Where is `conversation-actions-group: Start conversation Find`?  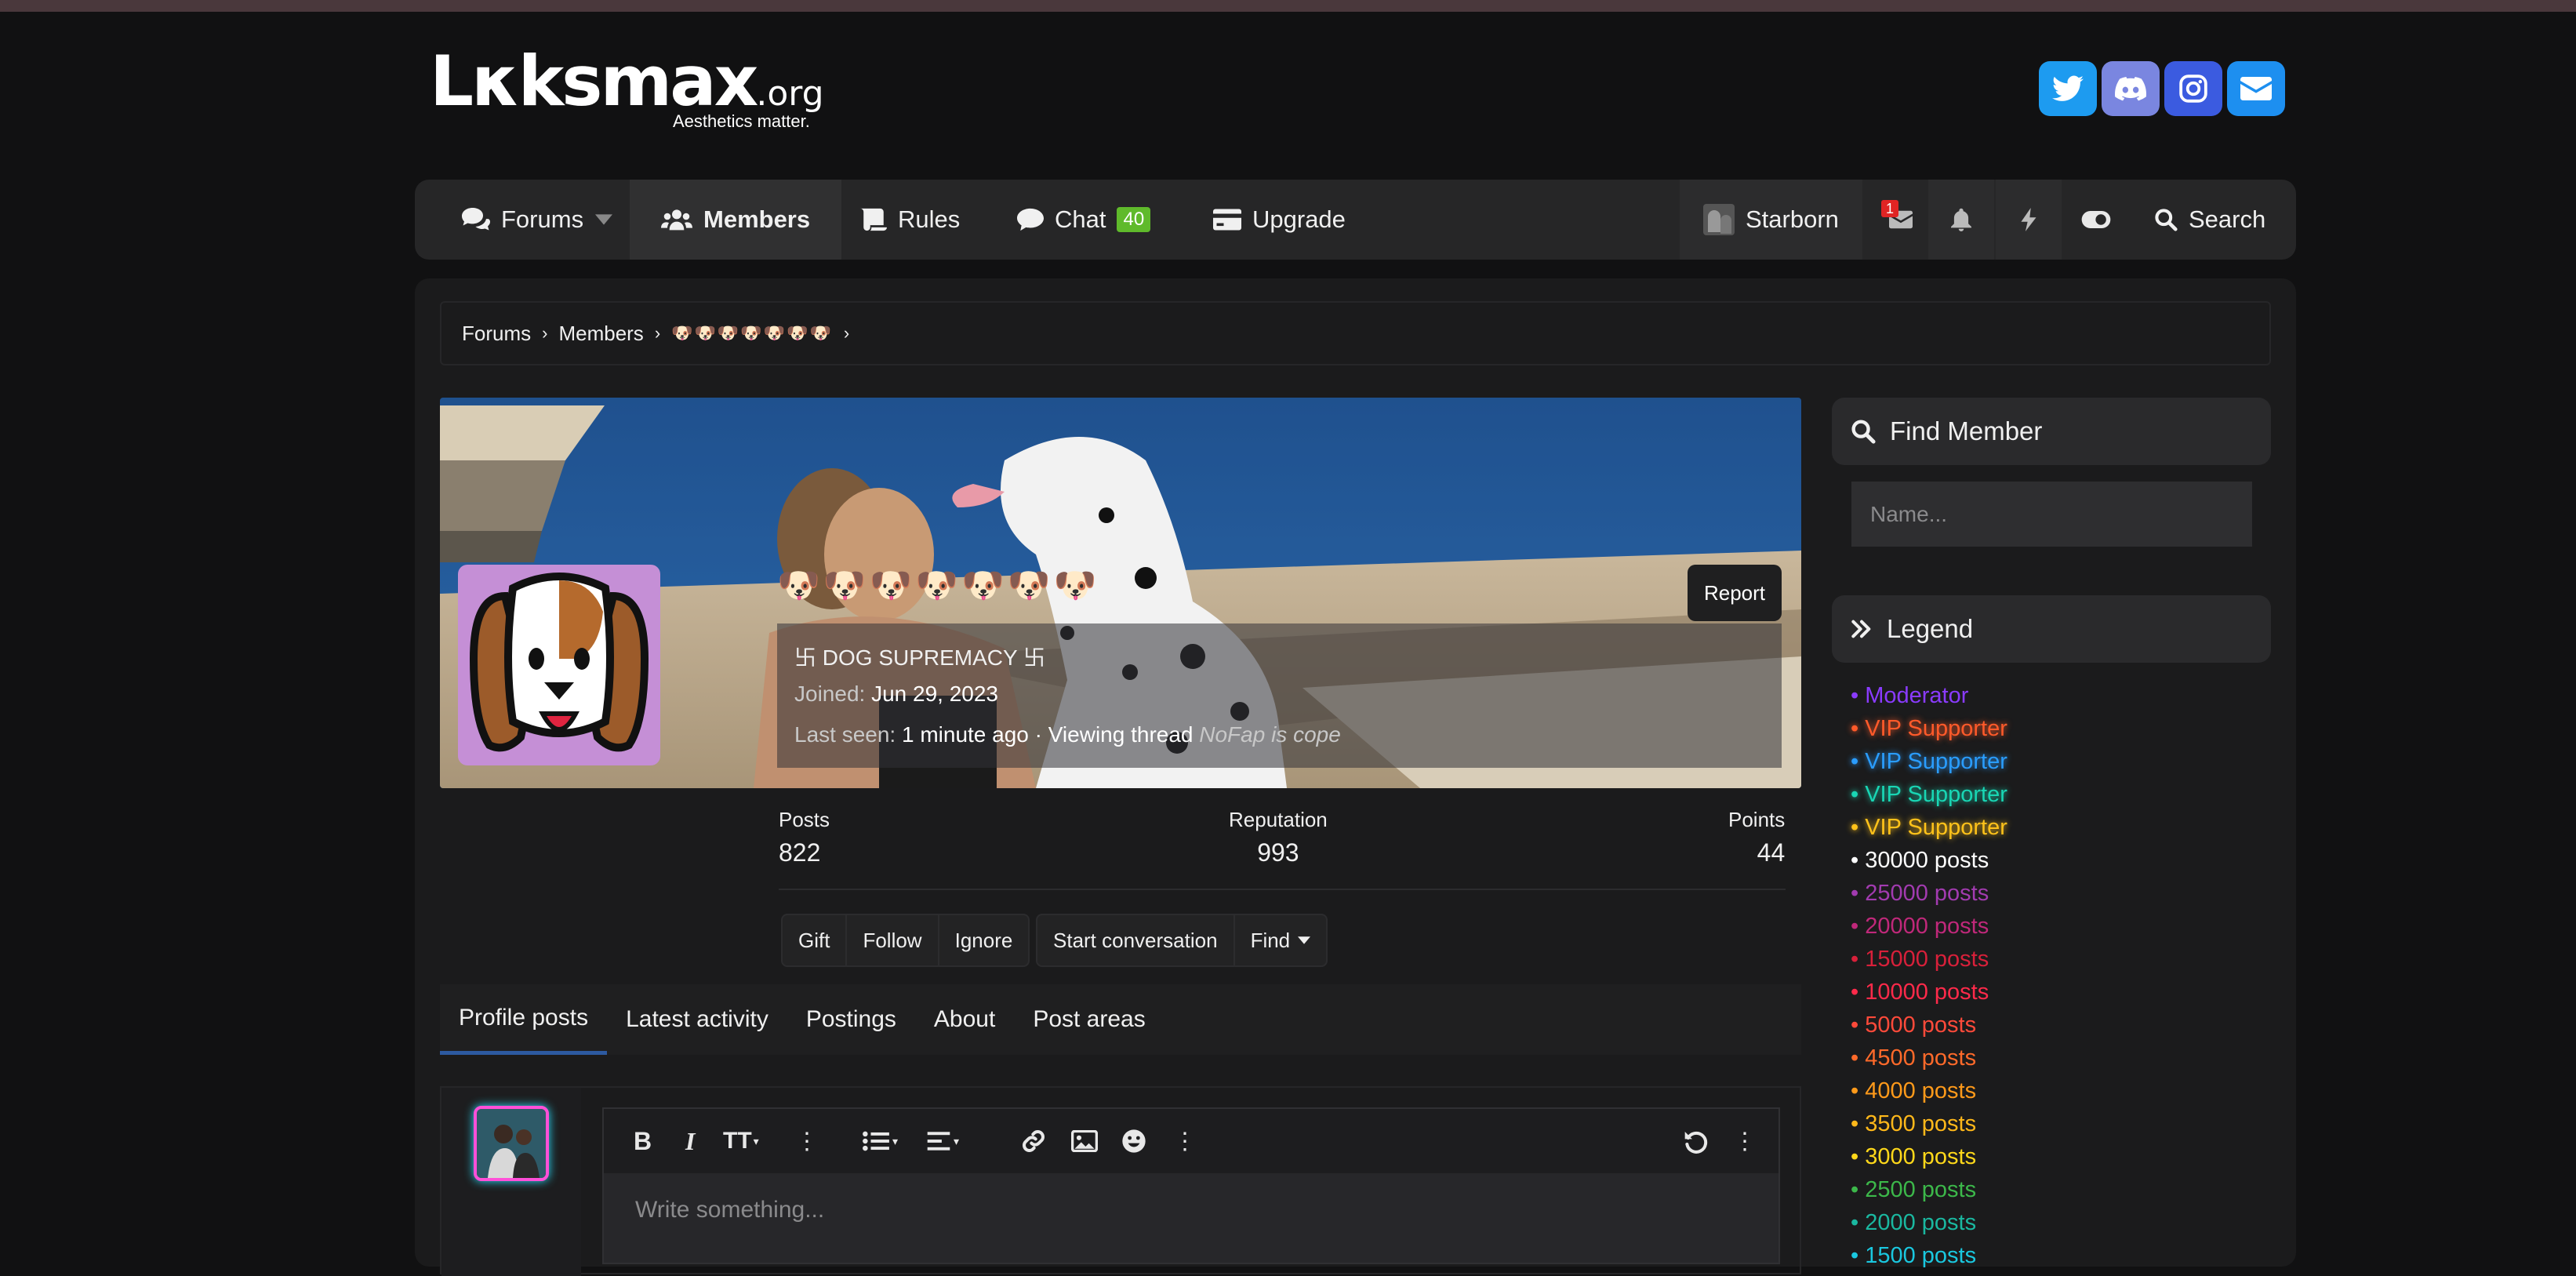 conversation-actions-group: Start conversation Find is located at coordinates (1182, 940).